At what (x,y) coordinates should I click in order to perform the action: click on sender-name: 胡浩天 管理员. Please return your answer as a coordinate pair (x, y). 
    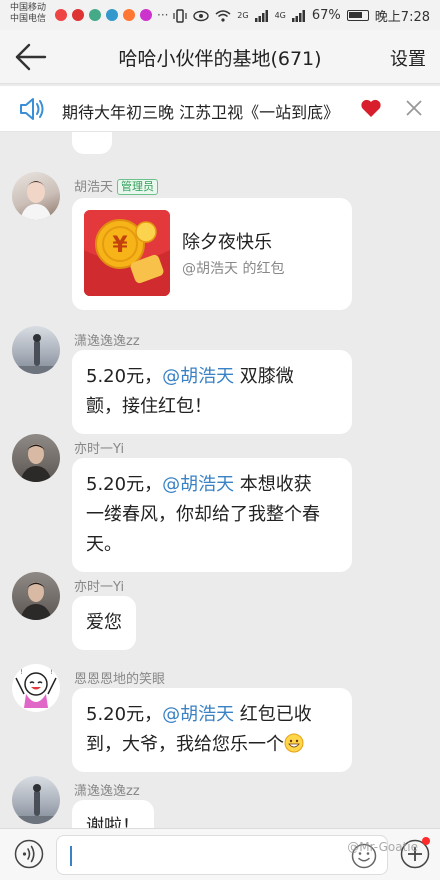
    Looking at the image, I should click on (116, 185).